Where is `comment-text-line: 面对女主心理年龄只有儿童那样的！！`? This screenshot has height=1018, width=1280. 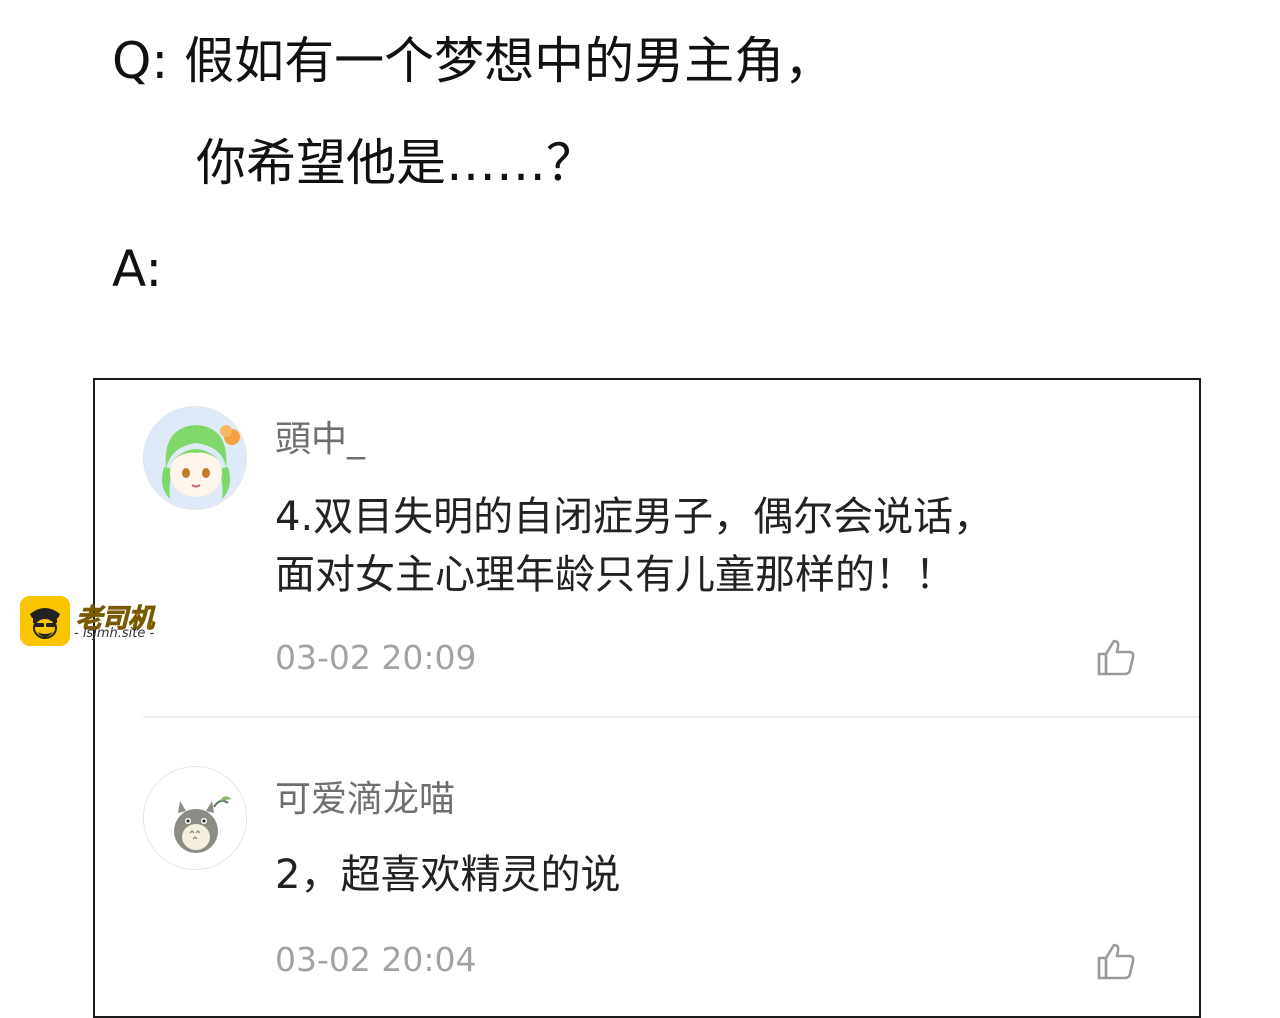
comment-text-line: 面对女主心理年龄只有儿童那样的！！ is located at coordinates (615, 575).